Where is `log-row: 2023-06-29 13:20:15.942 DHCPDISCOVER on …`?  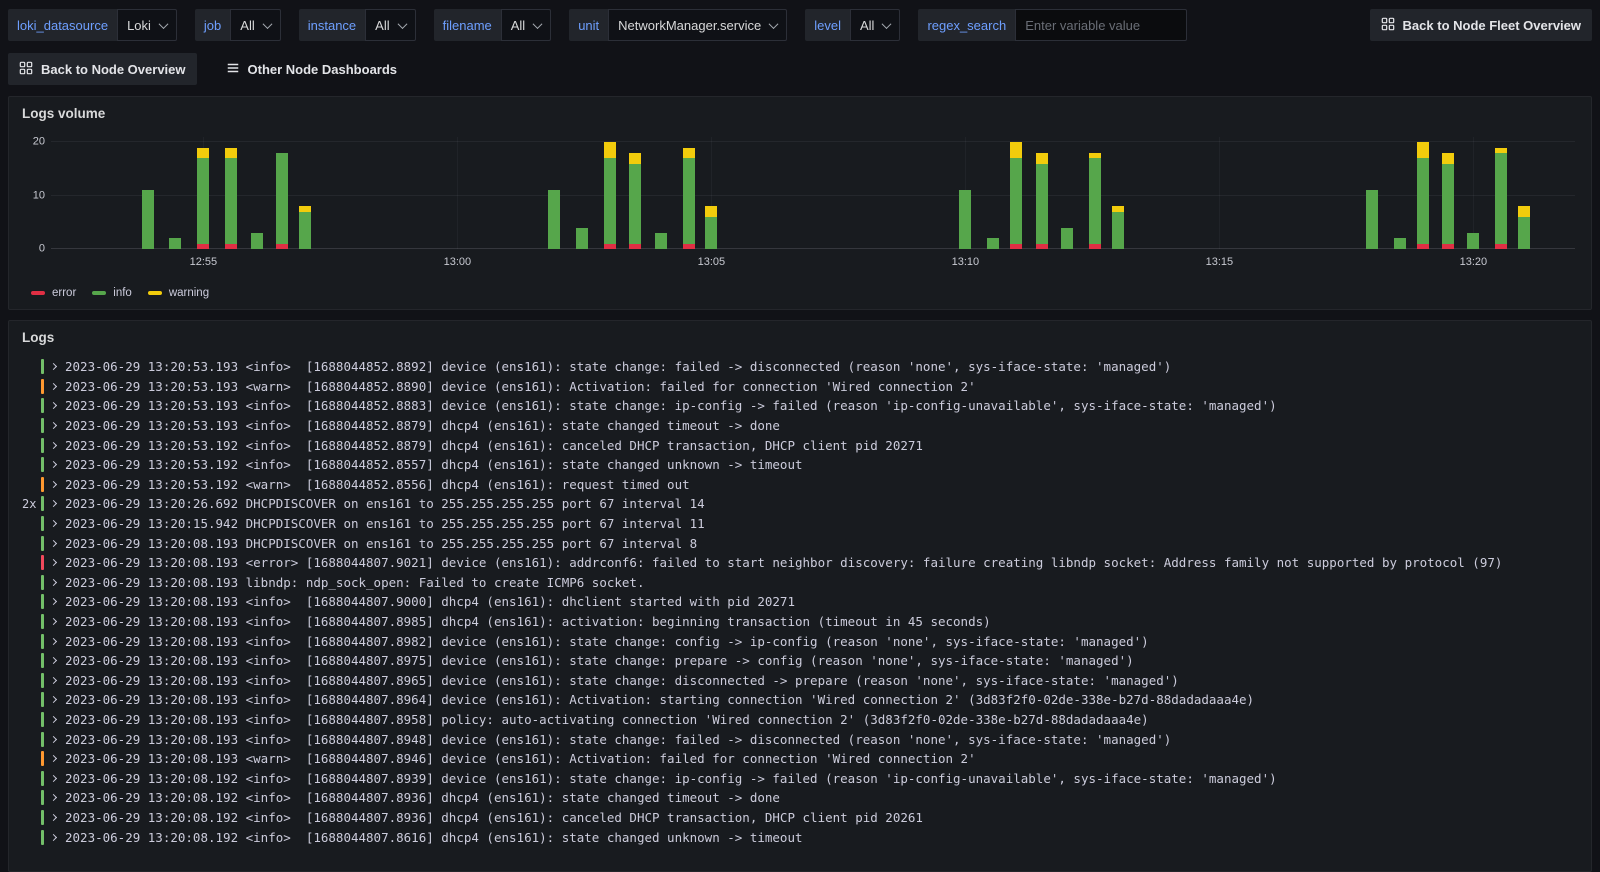
log-row: 2023-06-29 13:20:15.942 DHCPDISCOVER on … is located at coordinates (800, 524).